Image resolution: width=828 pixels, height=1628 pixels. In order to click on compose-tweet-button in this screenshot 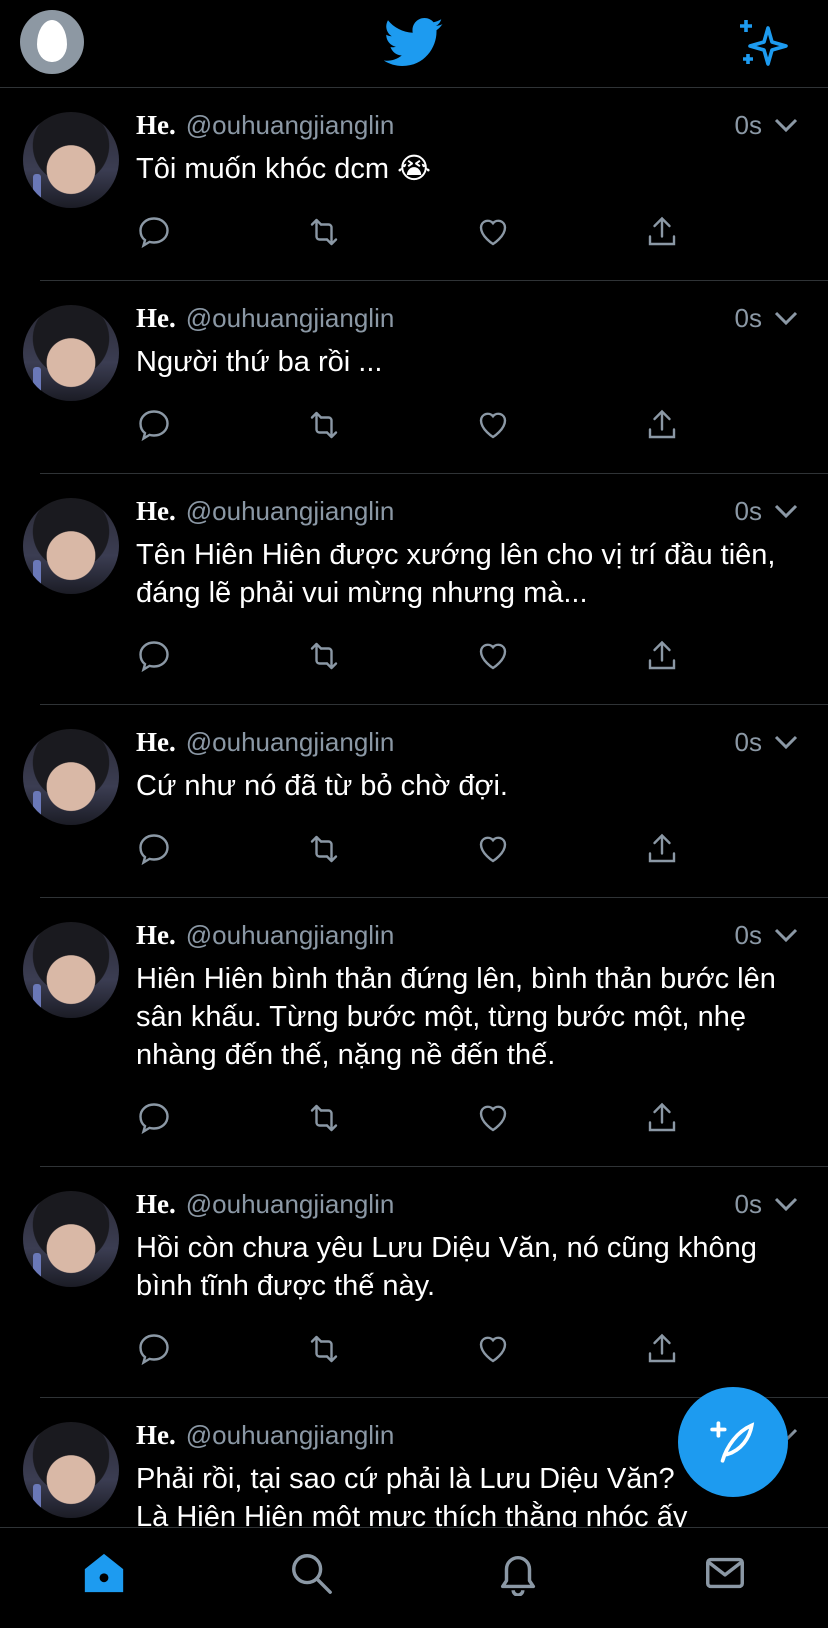, I will do `click(733, 1442)`.